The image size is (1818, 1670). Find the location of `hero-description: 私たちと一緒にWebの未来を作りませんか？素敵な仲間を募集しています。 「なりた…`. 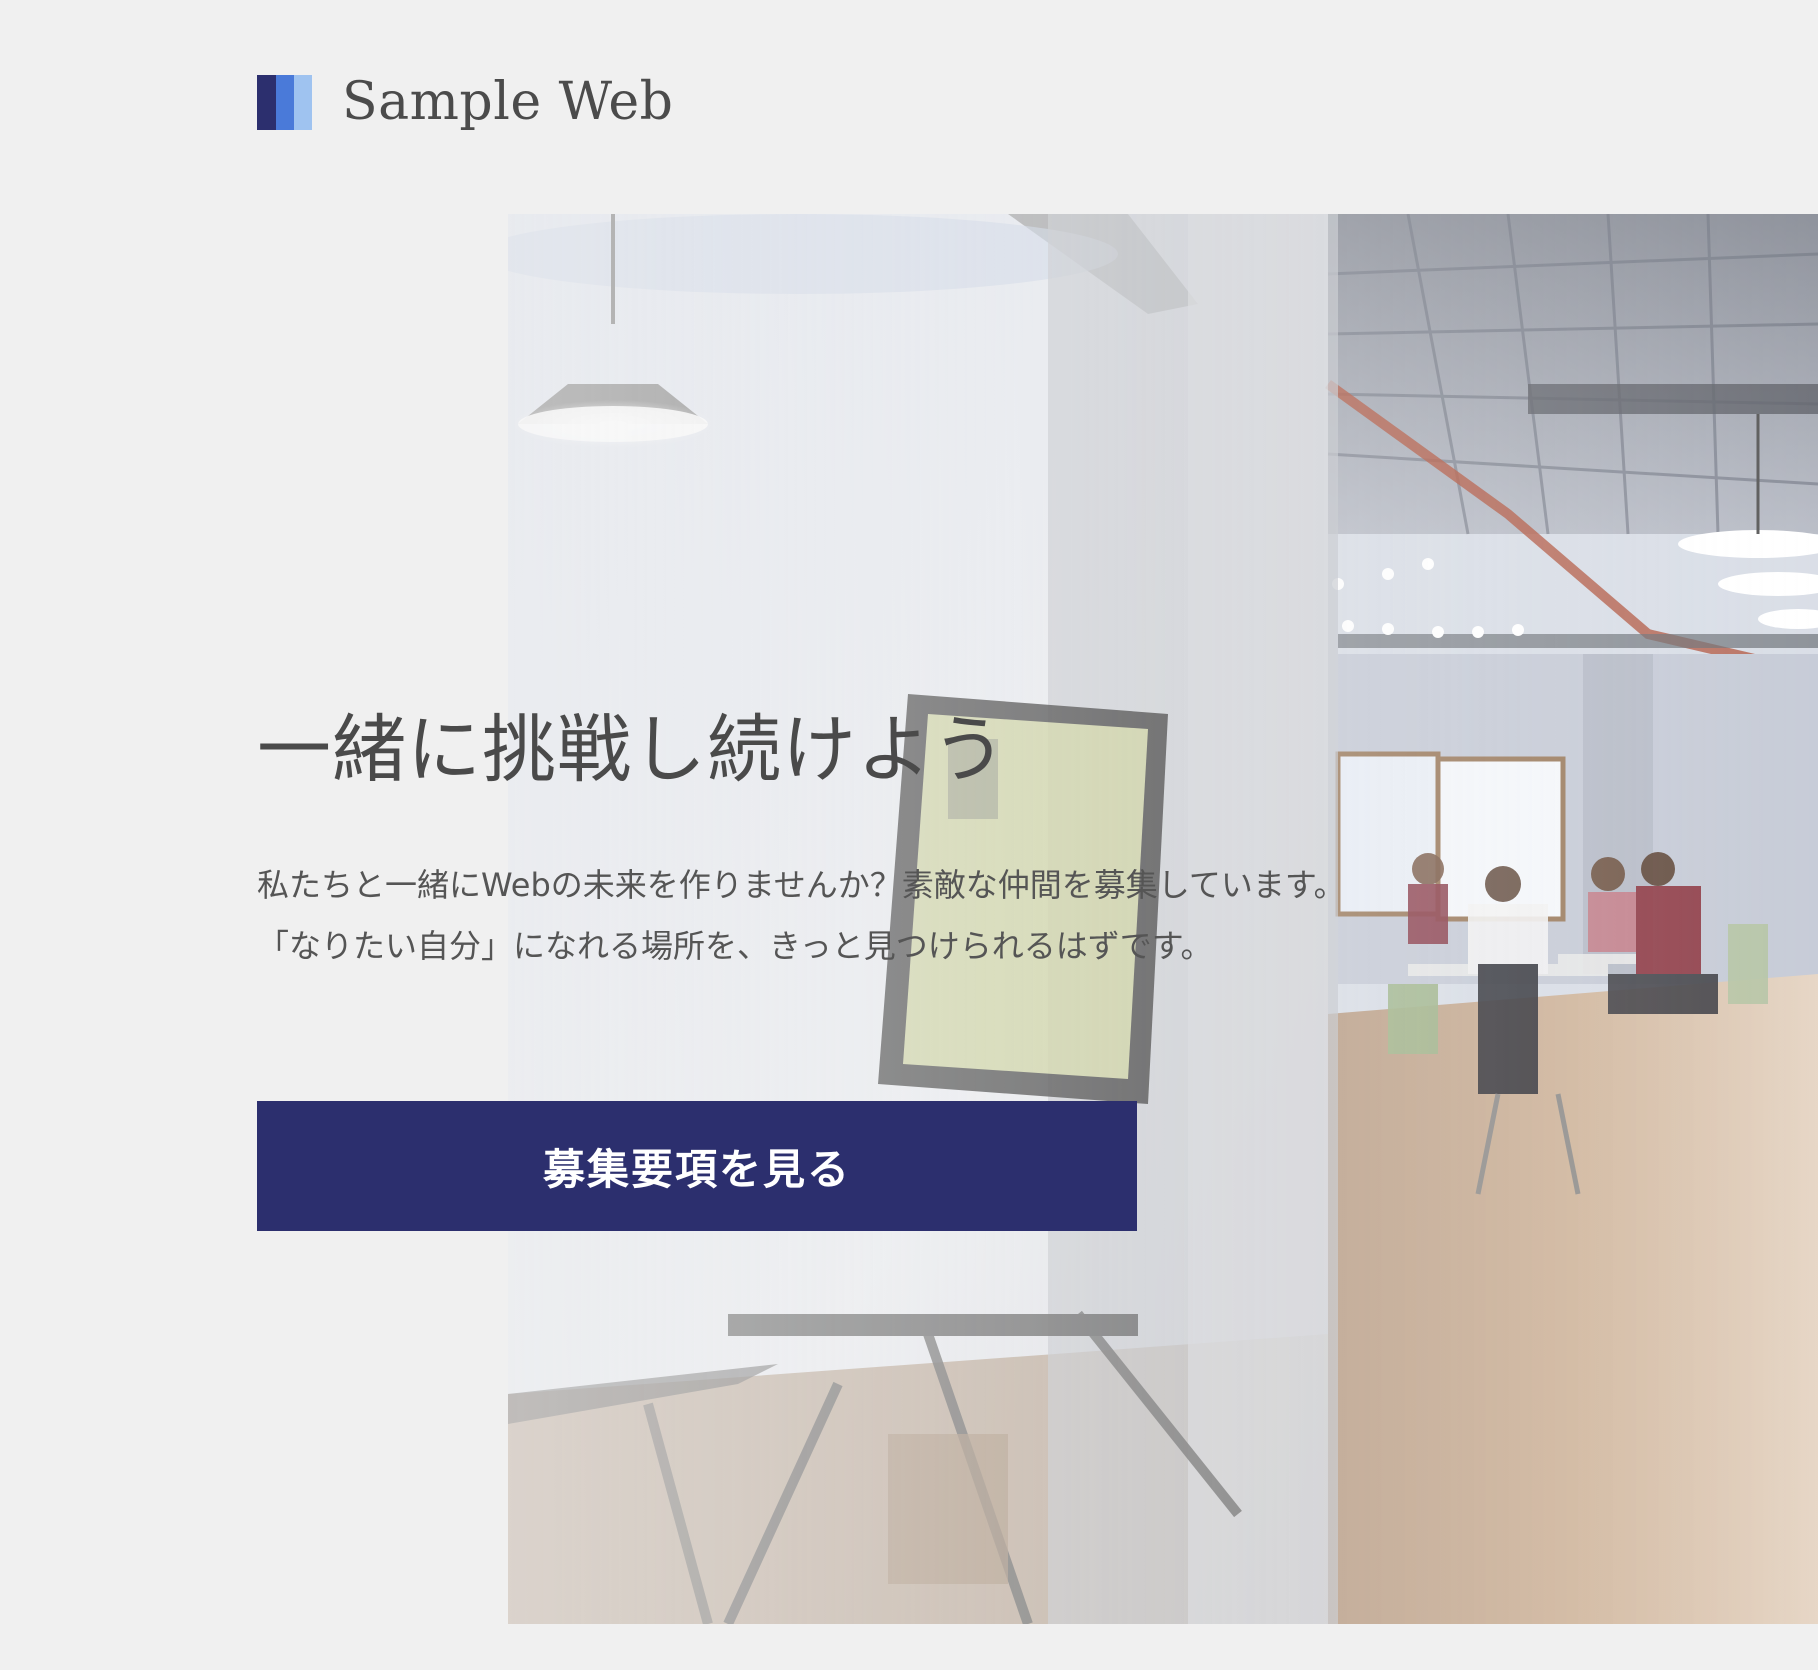

hero-description: 私たちと一緒にWebの未来を作りませんか？素敵な仲間を募集しています。 「なりた… is located at coordinates (801, 915).